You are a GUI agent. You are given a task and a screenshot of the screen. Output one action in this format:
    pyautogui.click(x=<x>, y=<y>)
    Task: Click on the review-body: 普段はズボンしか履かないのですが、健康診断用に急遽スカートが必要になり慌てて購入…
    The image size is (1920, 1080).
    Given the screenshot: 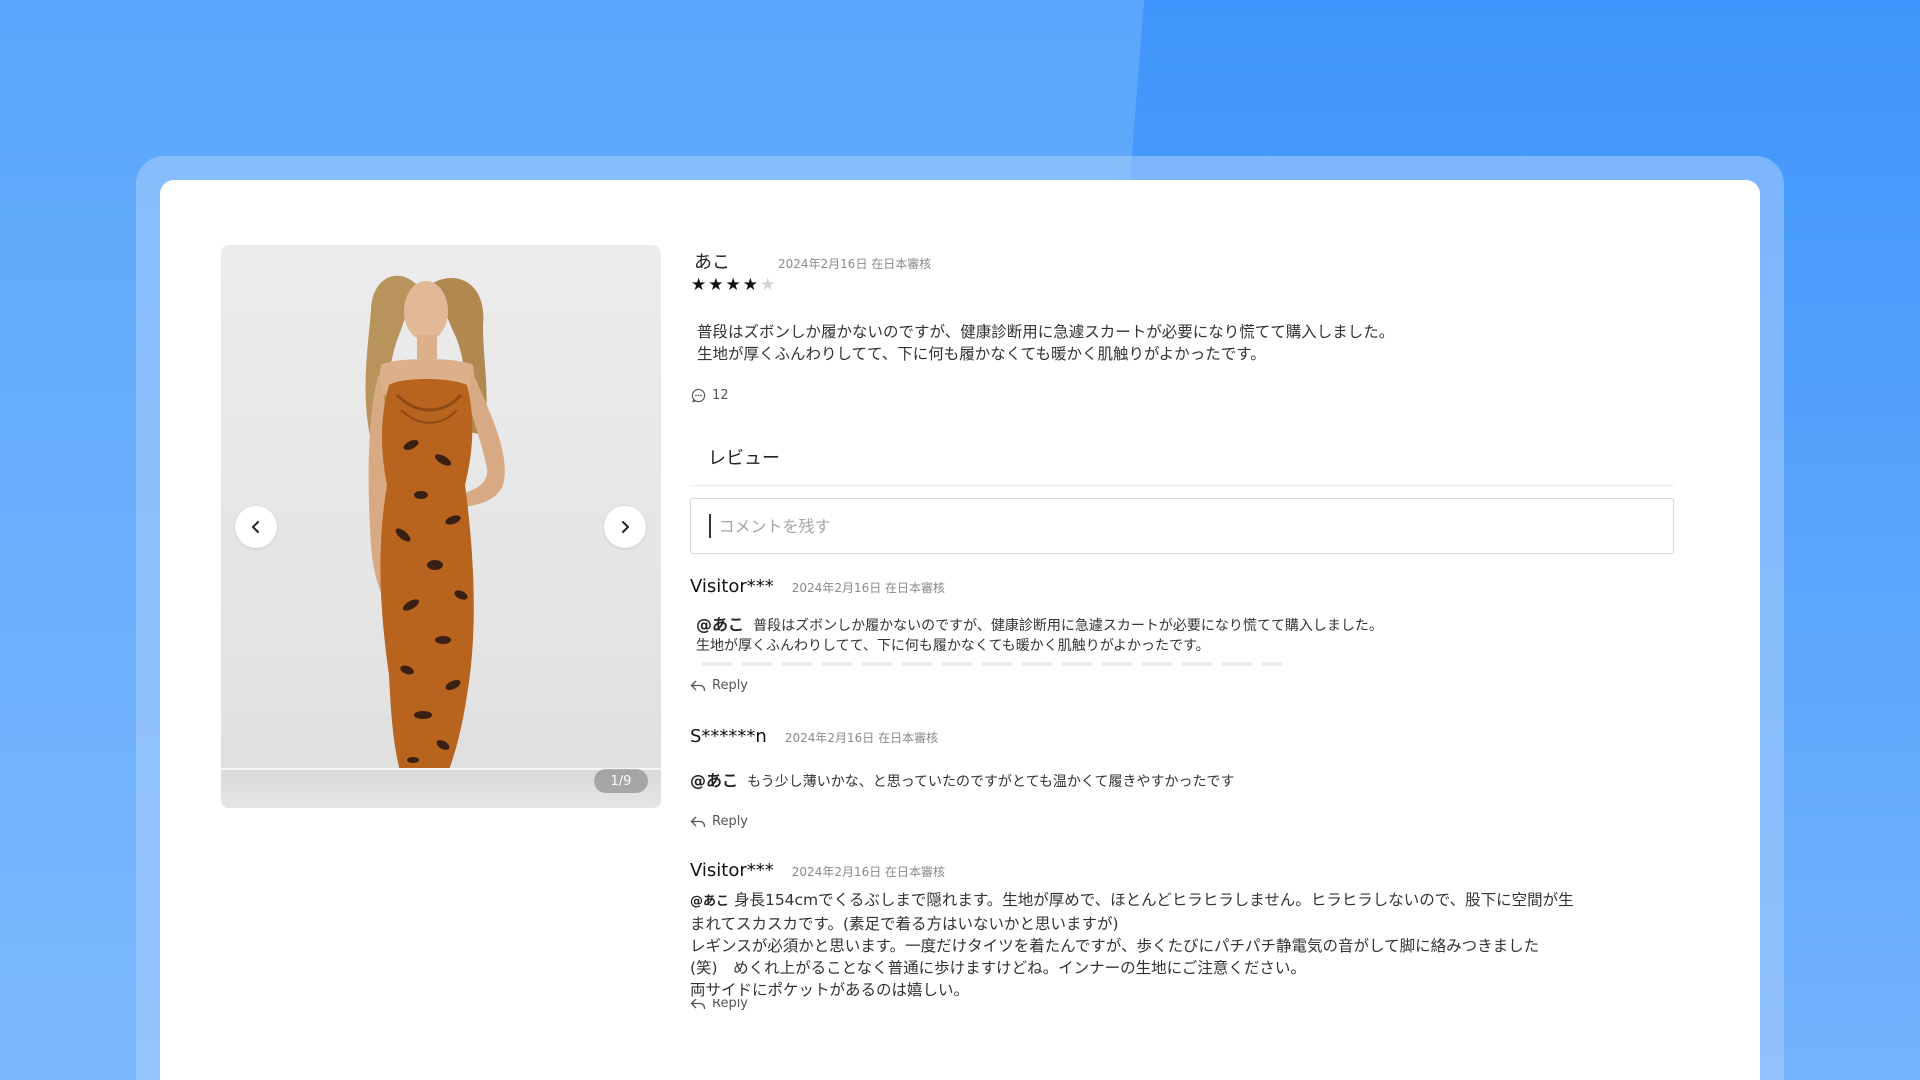 What is the action you would take?
    pyautogui.click(x=1046, y=343)
    